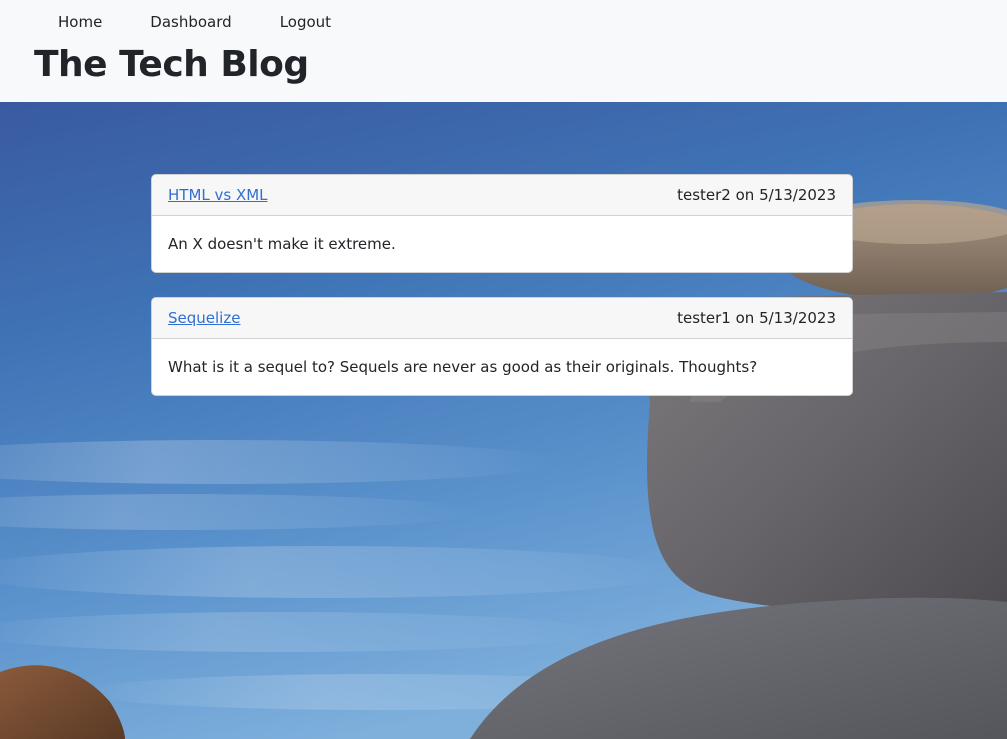 The image size is (1007, 739). Describe the element at coordinates (502, 318) in the screenshot. I see `post-card-header: Sequelize tester1 on 5/13/2023` at that location.